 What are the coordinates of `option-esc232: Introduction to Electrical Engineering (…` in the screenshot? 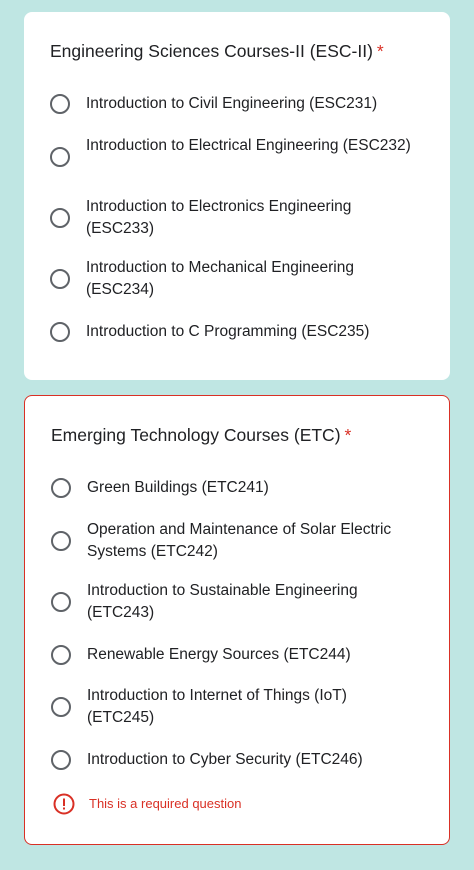 It's located at (240, 157).